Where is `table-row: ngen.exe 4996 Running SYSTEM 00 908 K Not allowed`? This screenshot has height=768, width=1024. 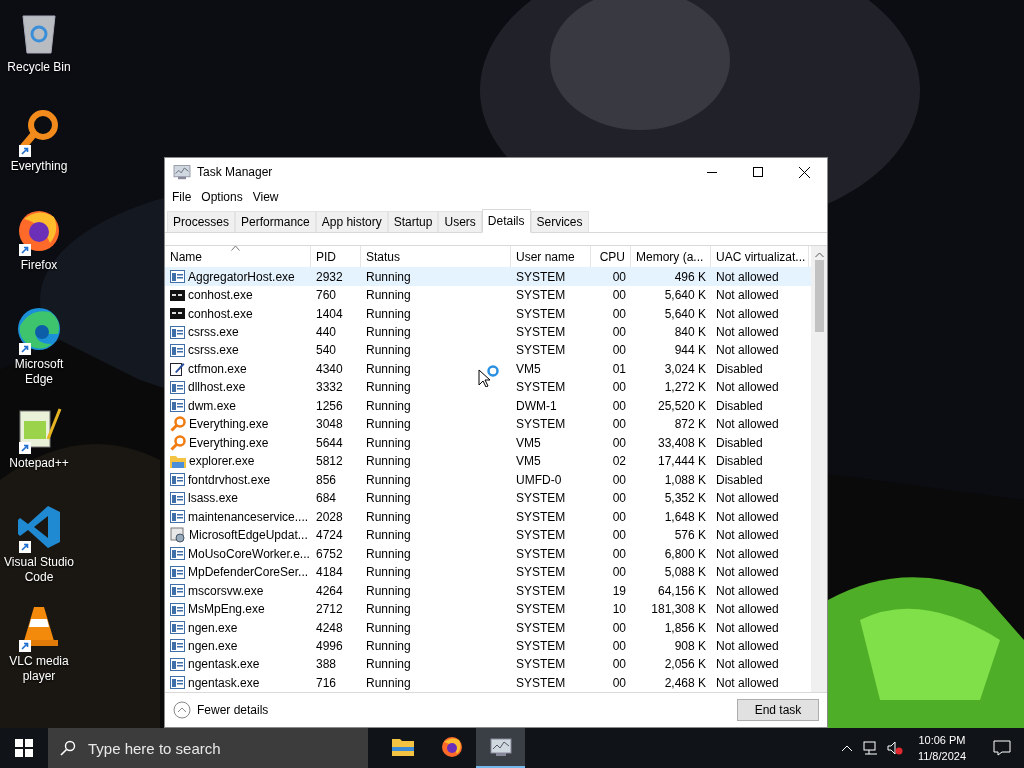 table-row: ngen.exe 4996 Running SYSTEM 00 908 K Not allowed is located at coordinates (488, 646).